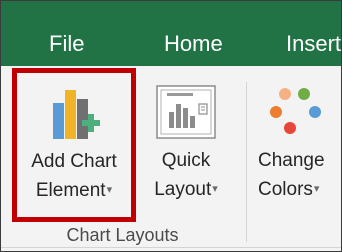  What do you see at coordinates (193, 44) in the screenshot?
I see `tab-home: Home` at bounding box center [193, 44].